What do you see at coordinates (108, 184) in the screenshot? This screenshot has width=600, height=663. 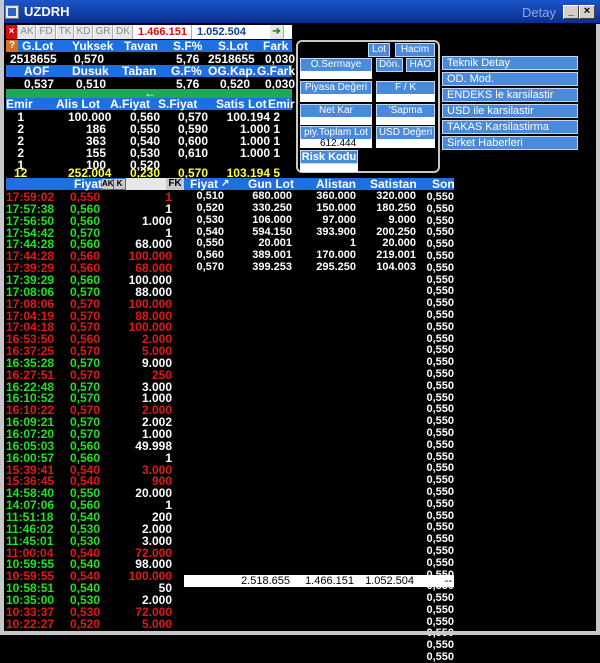 I see `ak-toggle: AK` at bounding box center [108, 184].